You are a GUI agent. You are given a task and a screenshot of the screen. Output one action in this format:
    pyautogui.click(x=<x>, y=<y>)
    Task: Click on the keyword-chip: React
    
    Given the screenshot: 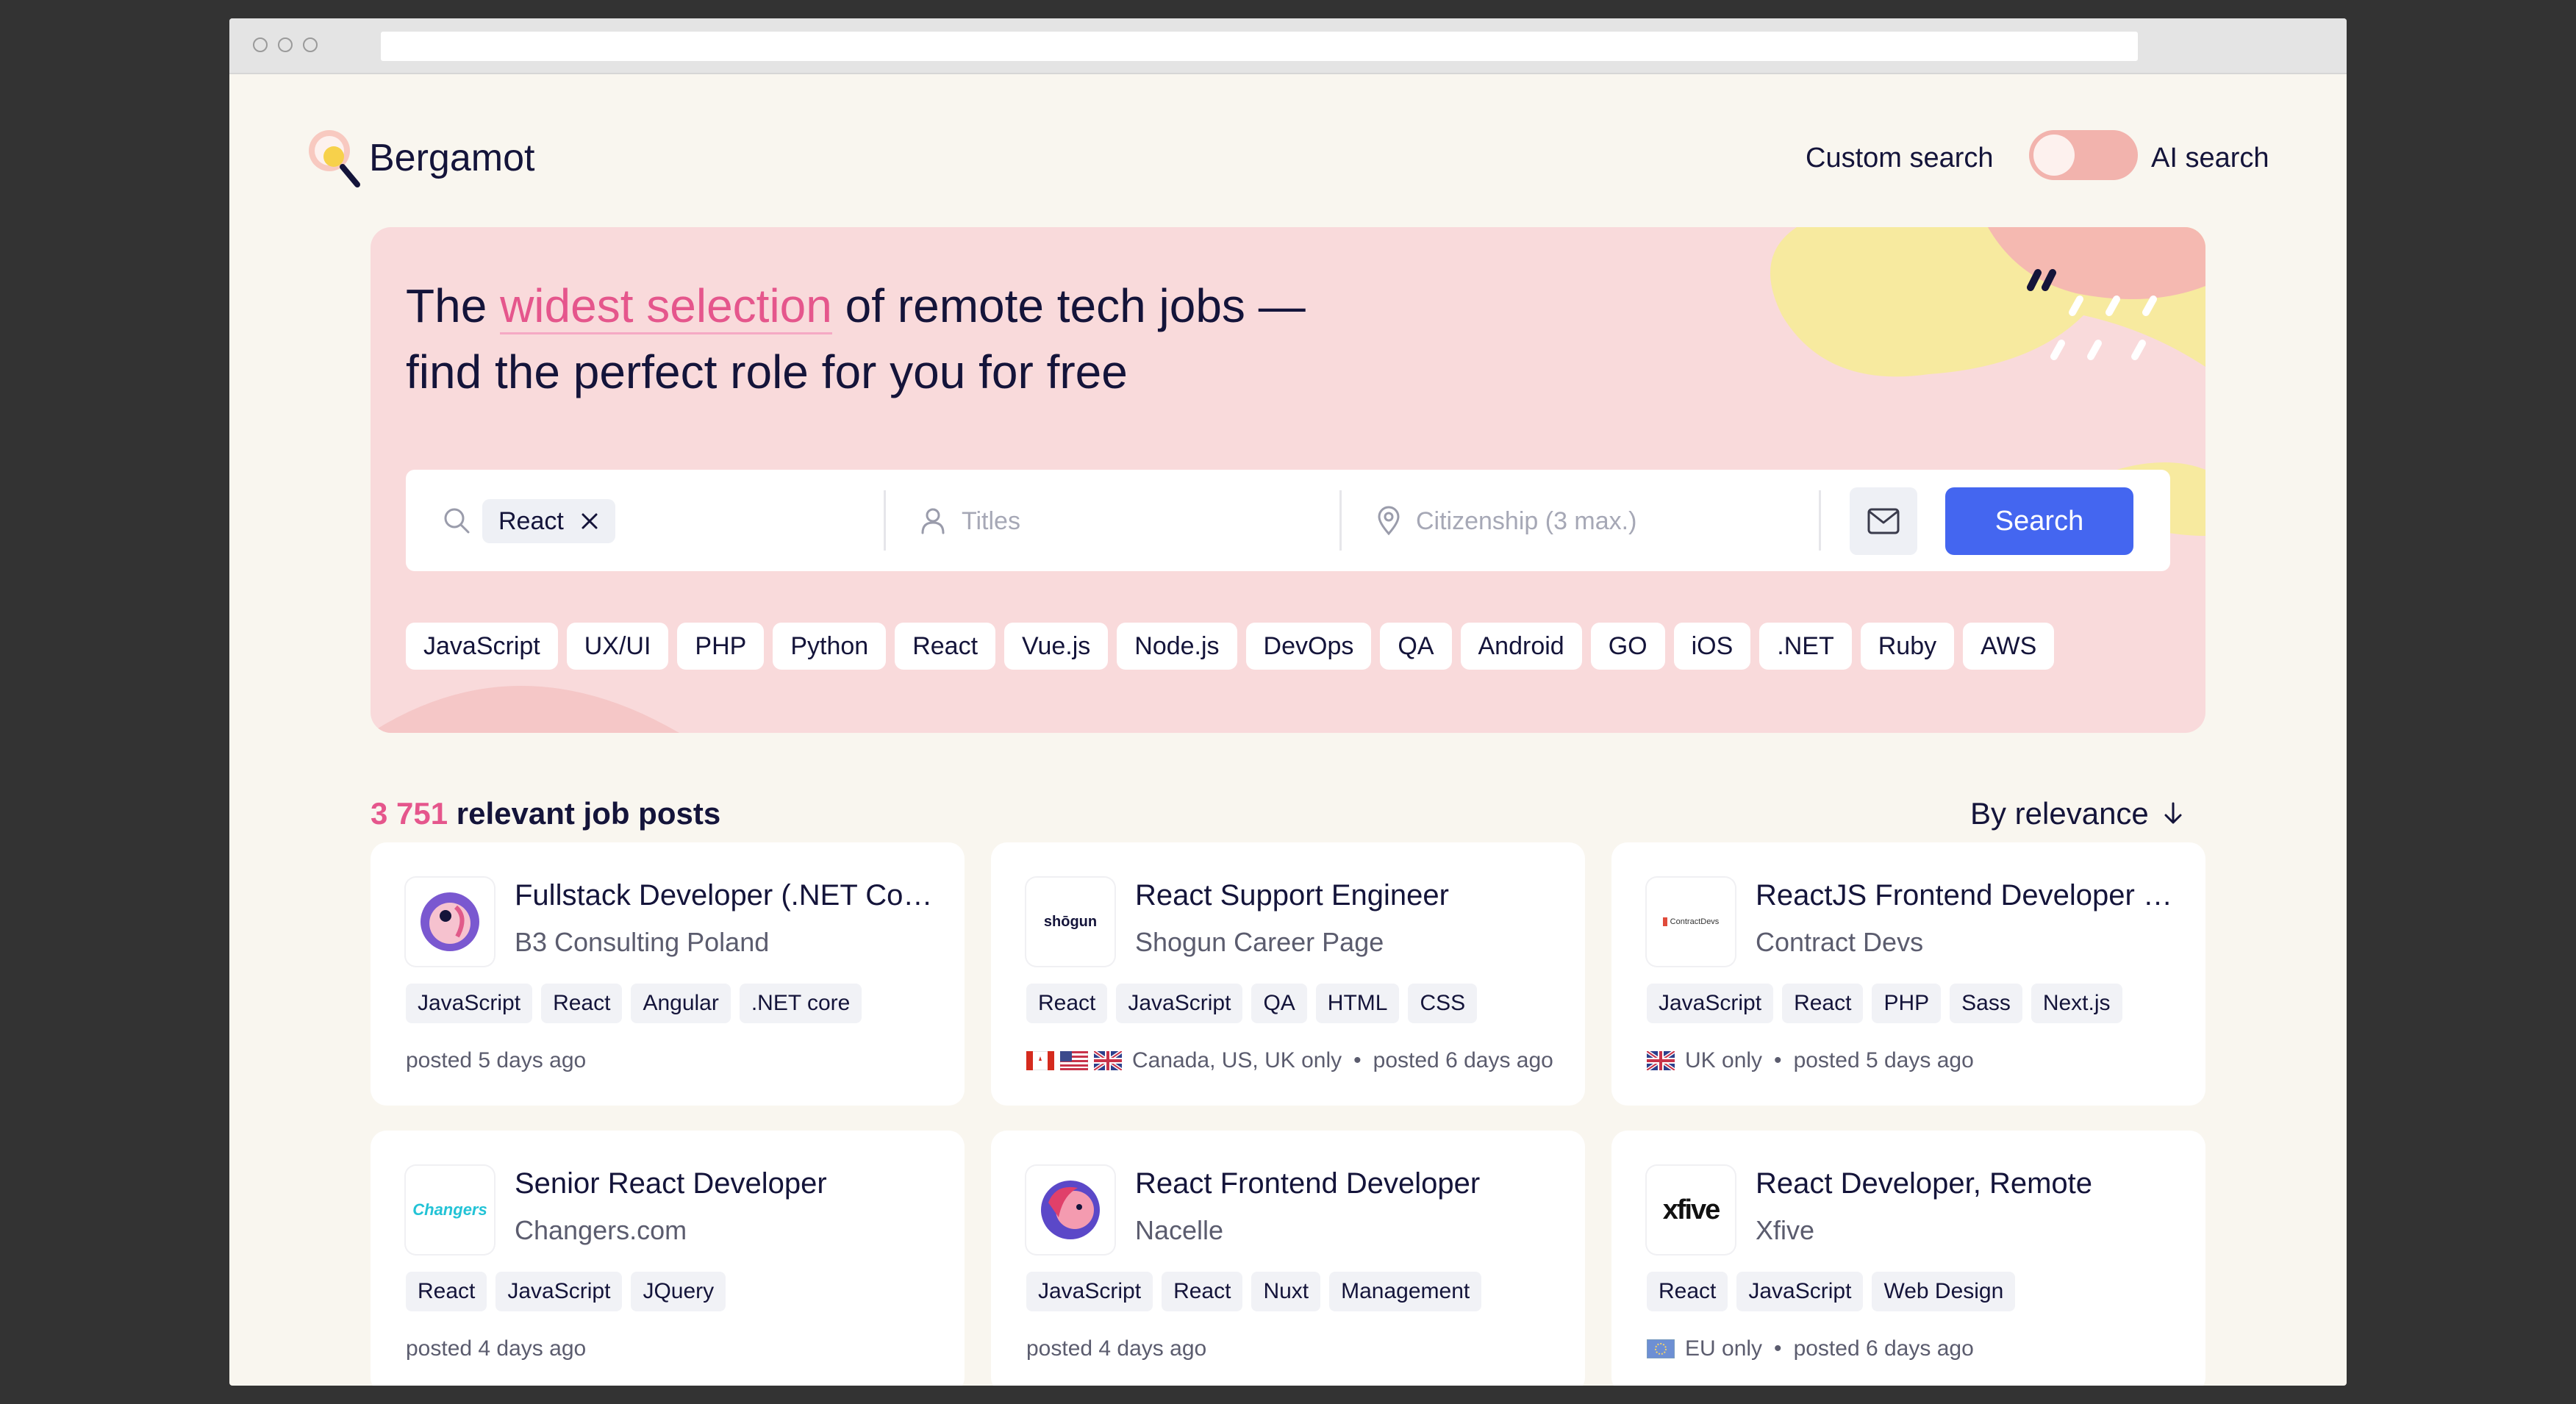 What is the action you would take?
    pyautogui.click(x=548, y=521)
    